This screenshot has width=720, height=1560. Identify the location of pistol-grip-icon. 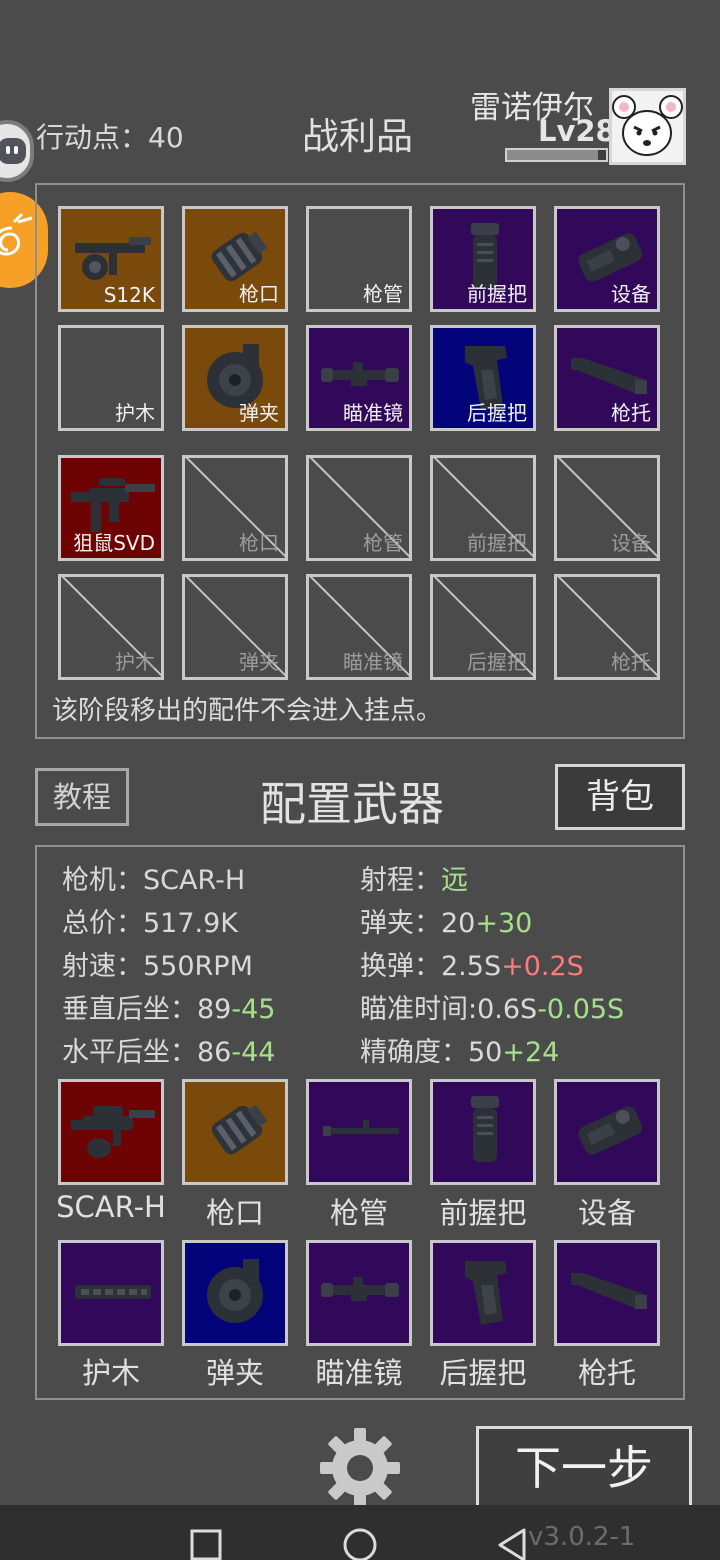
(486, 1293).